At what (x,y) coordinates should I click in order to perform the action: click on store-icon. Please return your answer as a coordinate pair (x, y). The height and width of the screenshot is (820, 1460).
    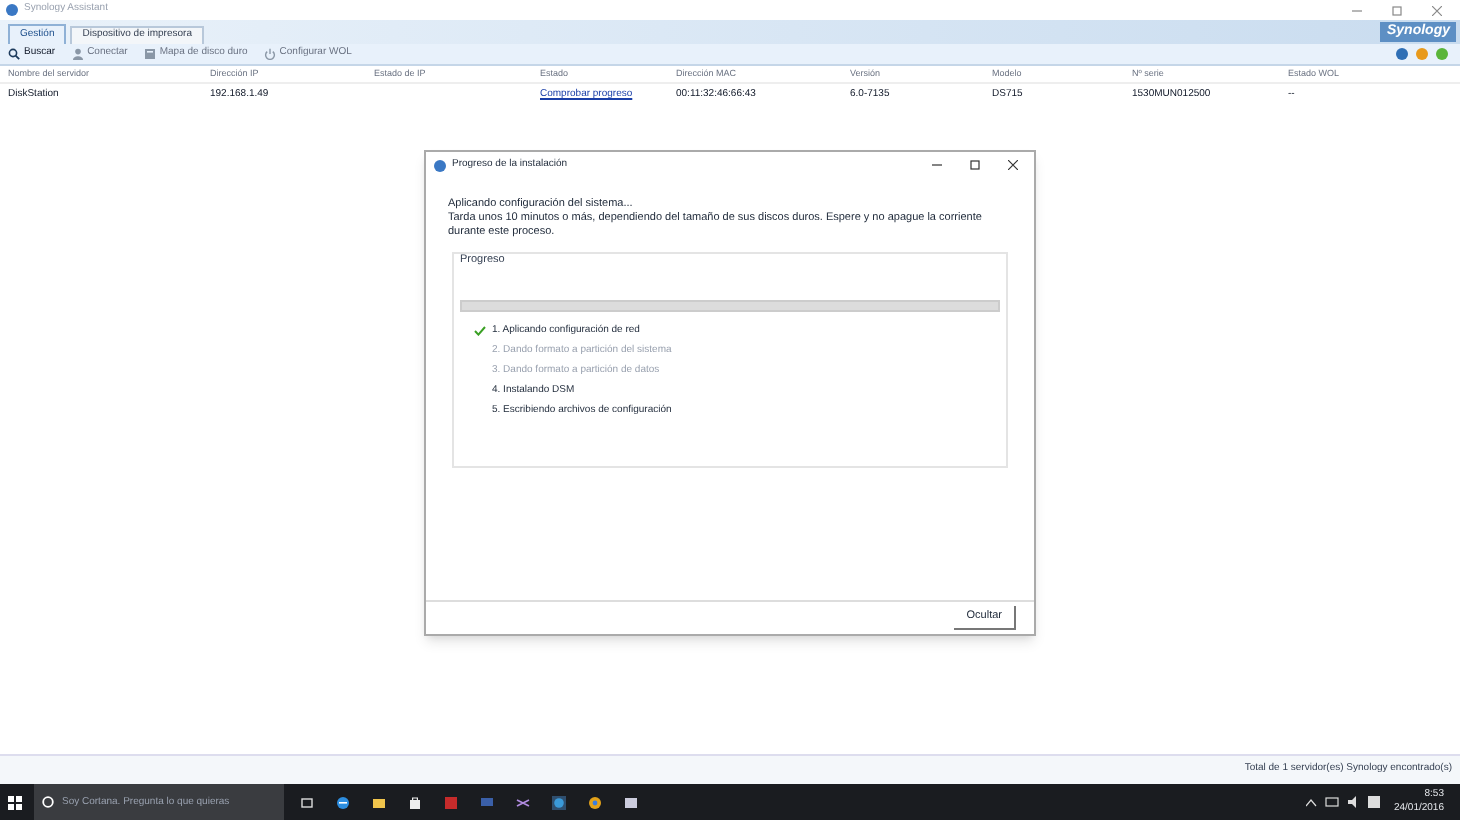
    Looking at the image, I should click on (415, 802).